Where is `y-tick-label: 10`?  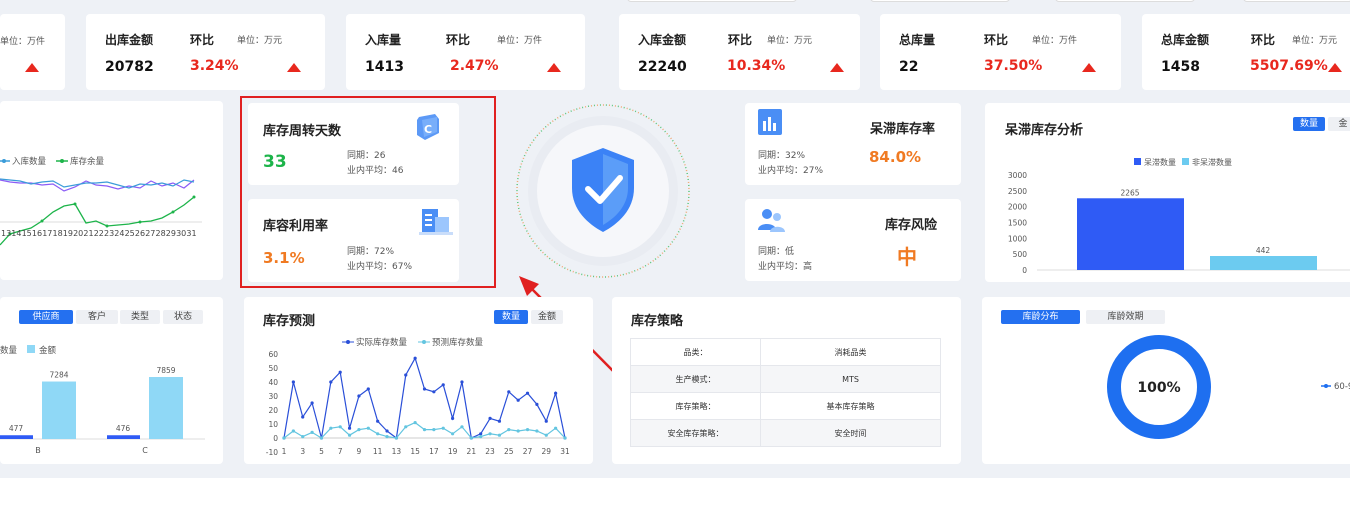 y-tick-label: 10 is located at coordinates (273, 424).